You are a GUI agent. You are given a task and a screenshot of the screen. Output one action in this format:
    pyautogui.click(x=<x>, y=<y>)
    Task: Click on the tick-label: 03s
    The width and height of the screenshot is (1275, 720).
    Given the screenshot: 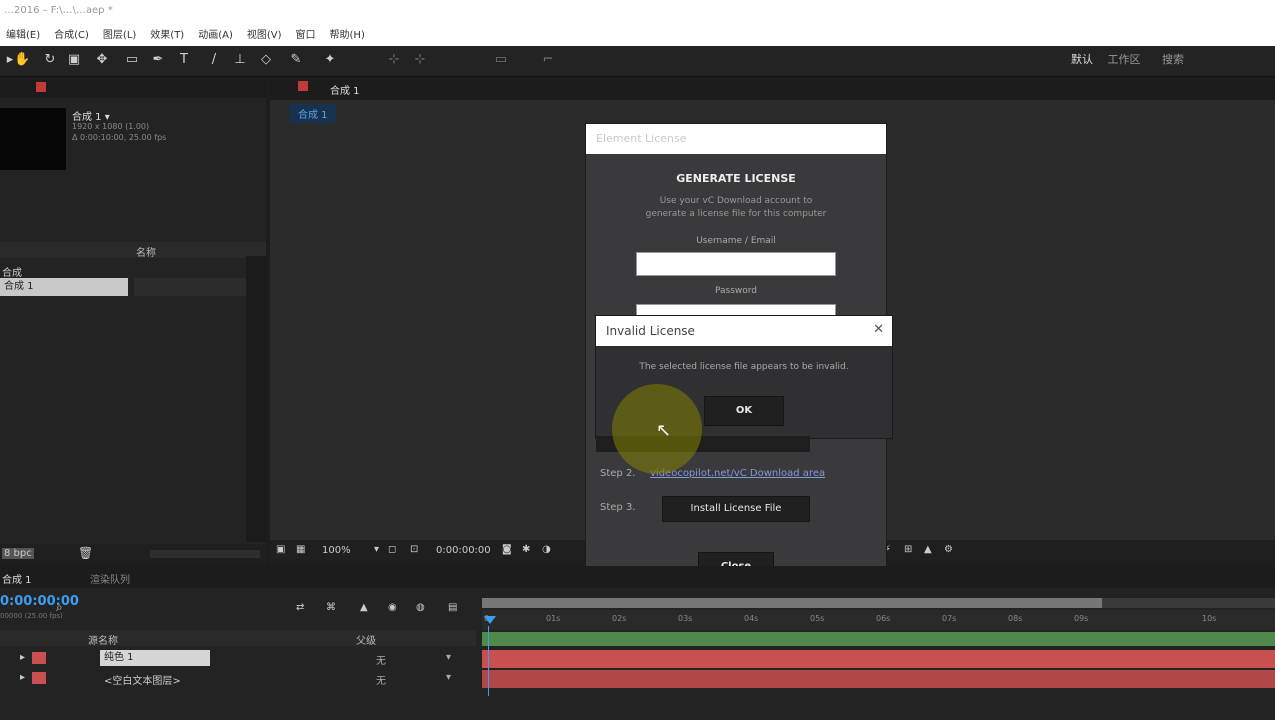 What is the action you would take?
    pyautogui.click(x=685, y=618)
    